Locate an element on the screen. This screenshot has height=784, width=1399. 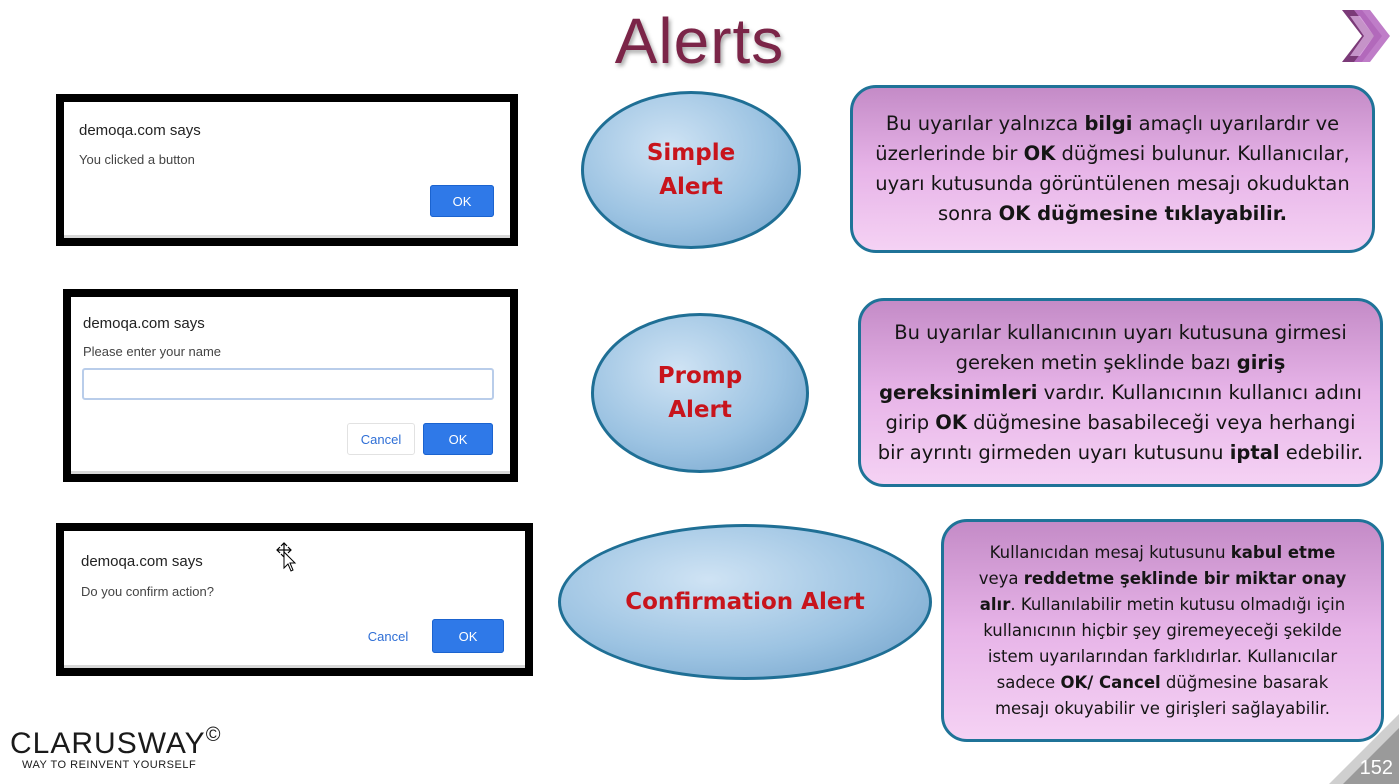
prompt-description-segment: edebilir. is located at coordinates (1321, 452).